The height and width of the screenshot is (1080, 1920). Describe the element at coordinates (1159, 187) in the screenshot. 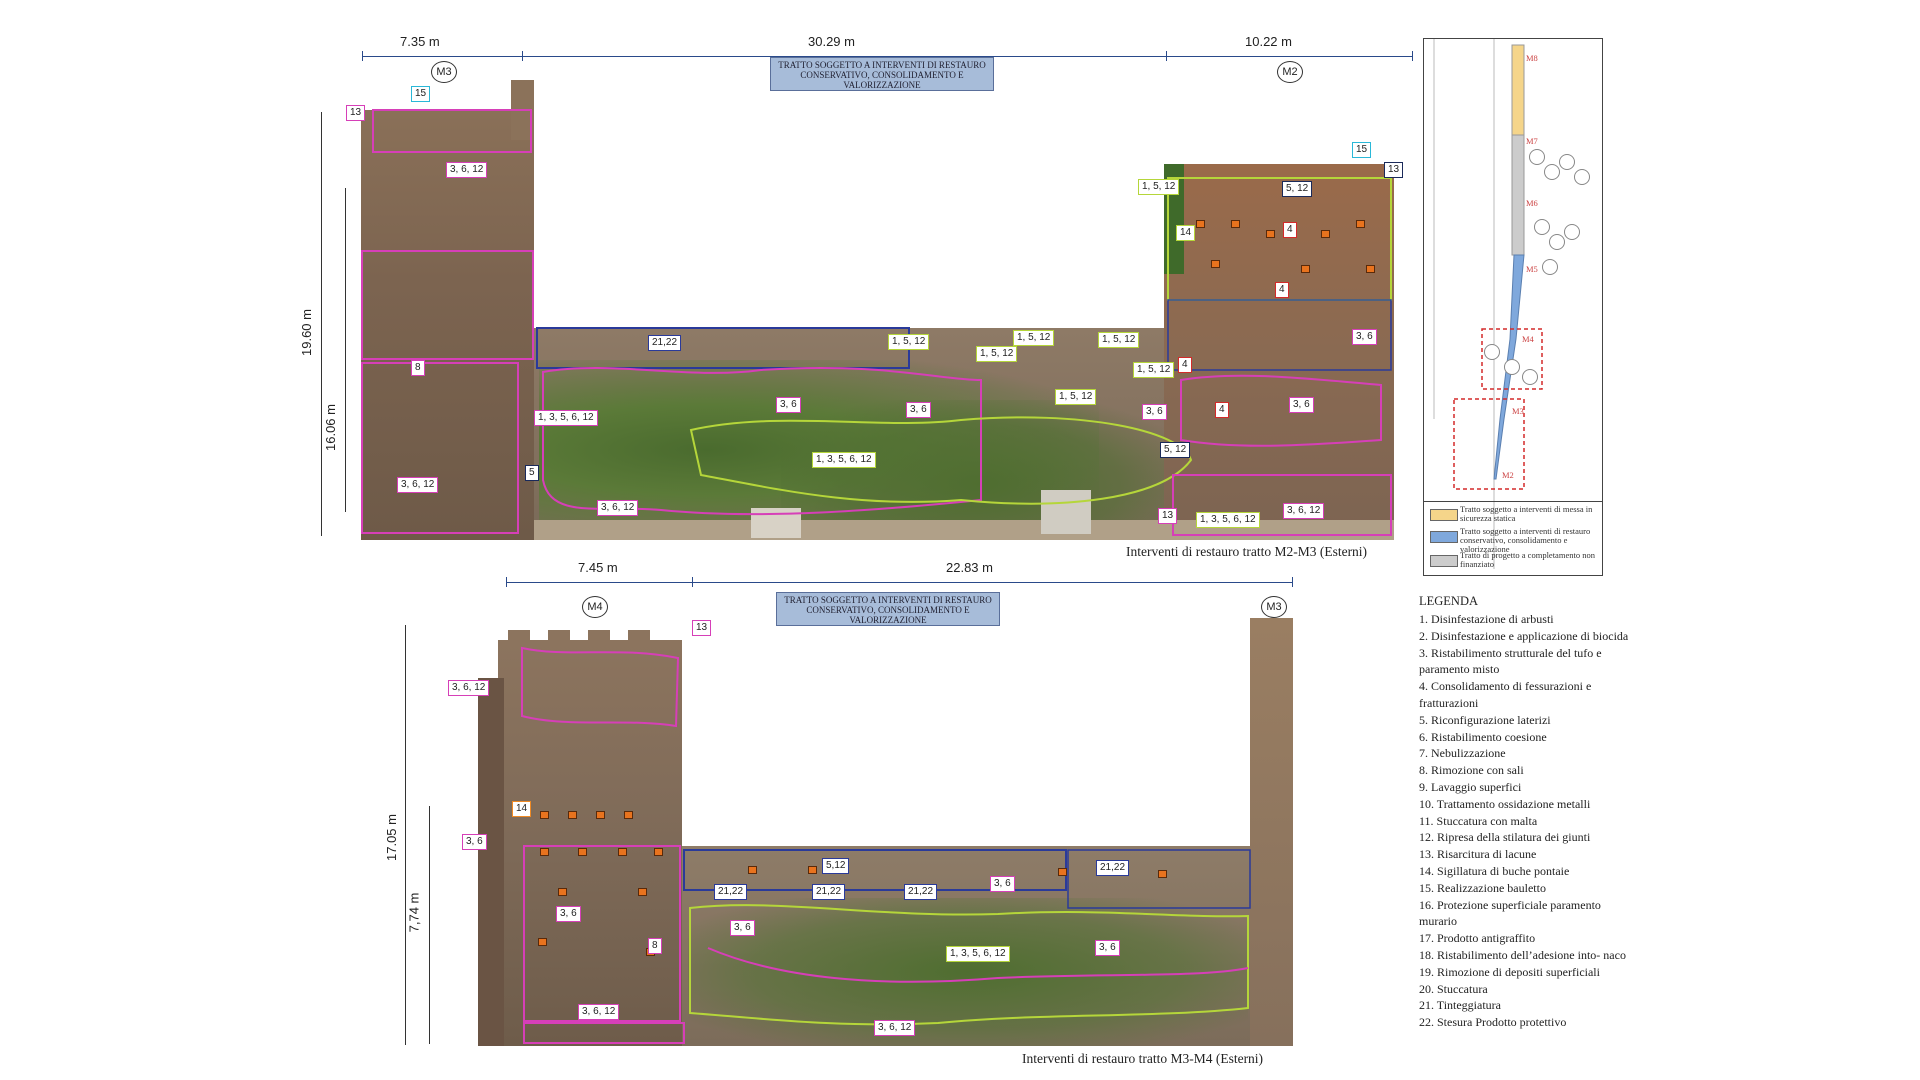

I see `label-top-21: 1, 5, 12` at that location.